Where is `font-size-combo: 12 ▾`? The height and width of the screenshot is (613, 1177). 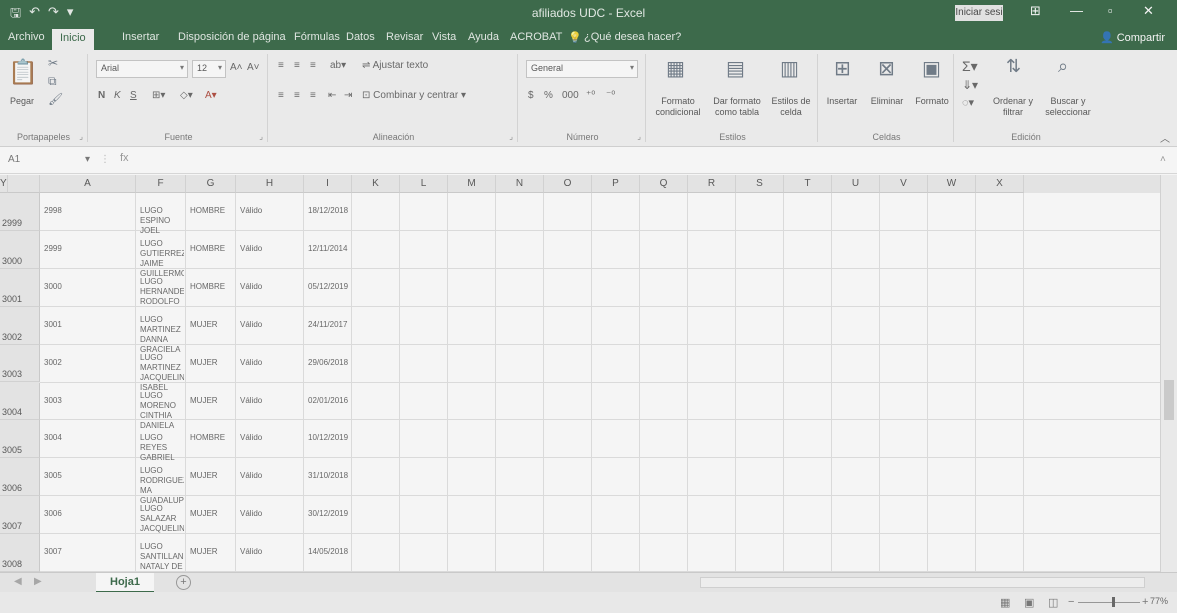 font-size-combo: 12 ▾ is located at coordinates (209, 69).